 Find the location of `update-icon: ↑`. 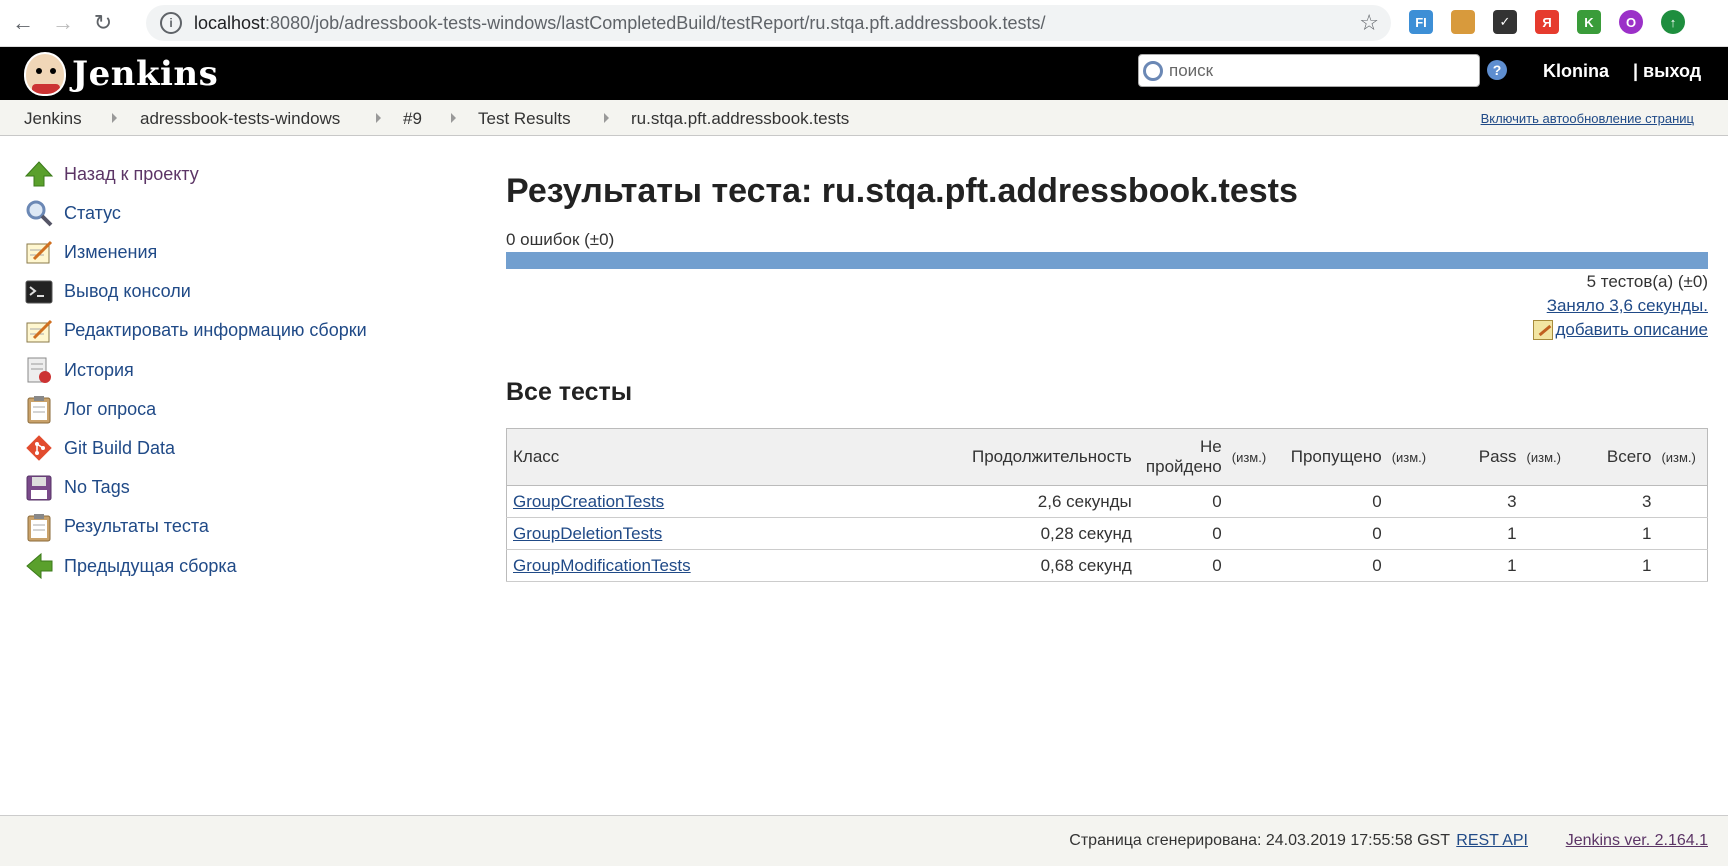

update-icon: ↑ is located at coordinates (1673, 22).